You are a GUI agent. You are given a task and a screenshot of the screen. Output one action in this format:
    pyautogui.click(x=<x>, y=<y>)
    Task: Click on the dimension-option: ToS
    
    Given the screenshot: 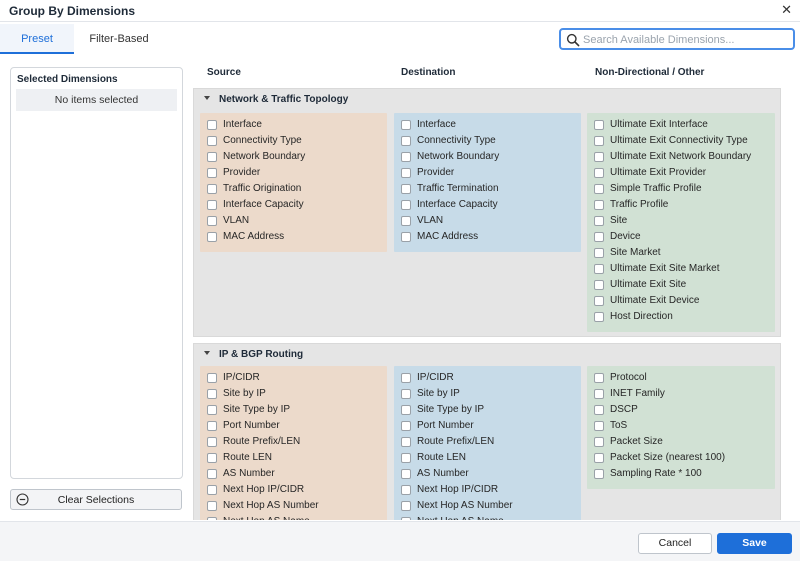 What is the action you would take?
    pyautogui.click(x=683, y=427)
    